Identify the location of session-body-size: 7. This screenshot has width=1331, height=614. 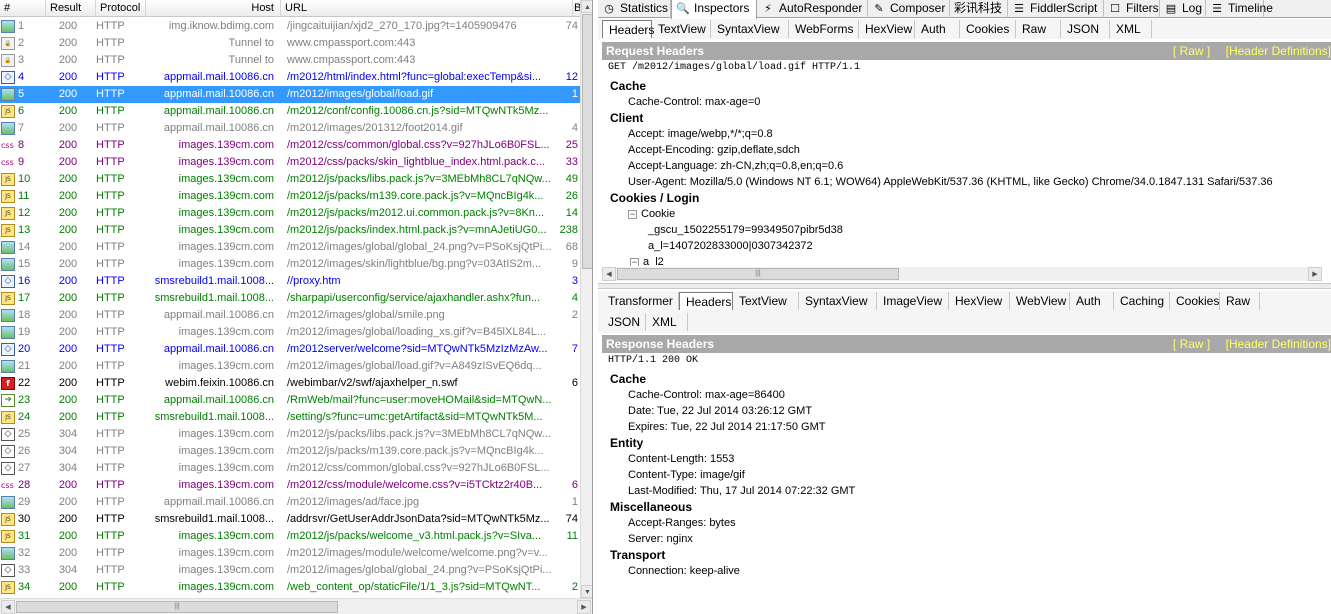
(574, 349).